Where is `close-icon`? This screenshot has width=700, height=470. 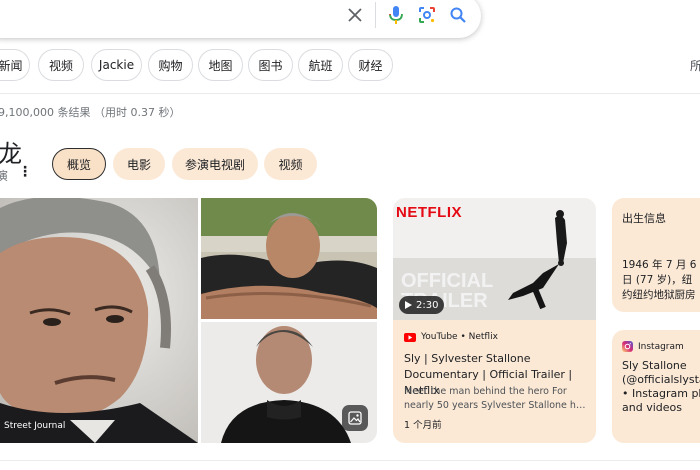
close-icon is located at coordinates (355, 15).